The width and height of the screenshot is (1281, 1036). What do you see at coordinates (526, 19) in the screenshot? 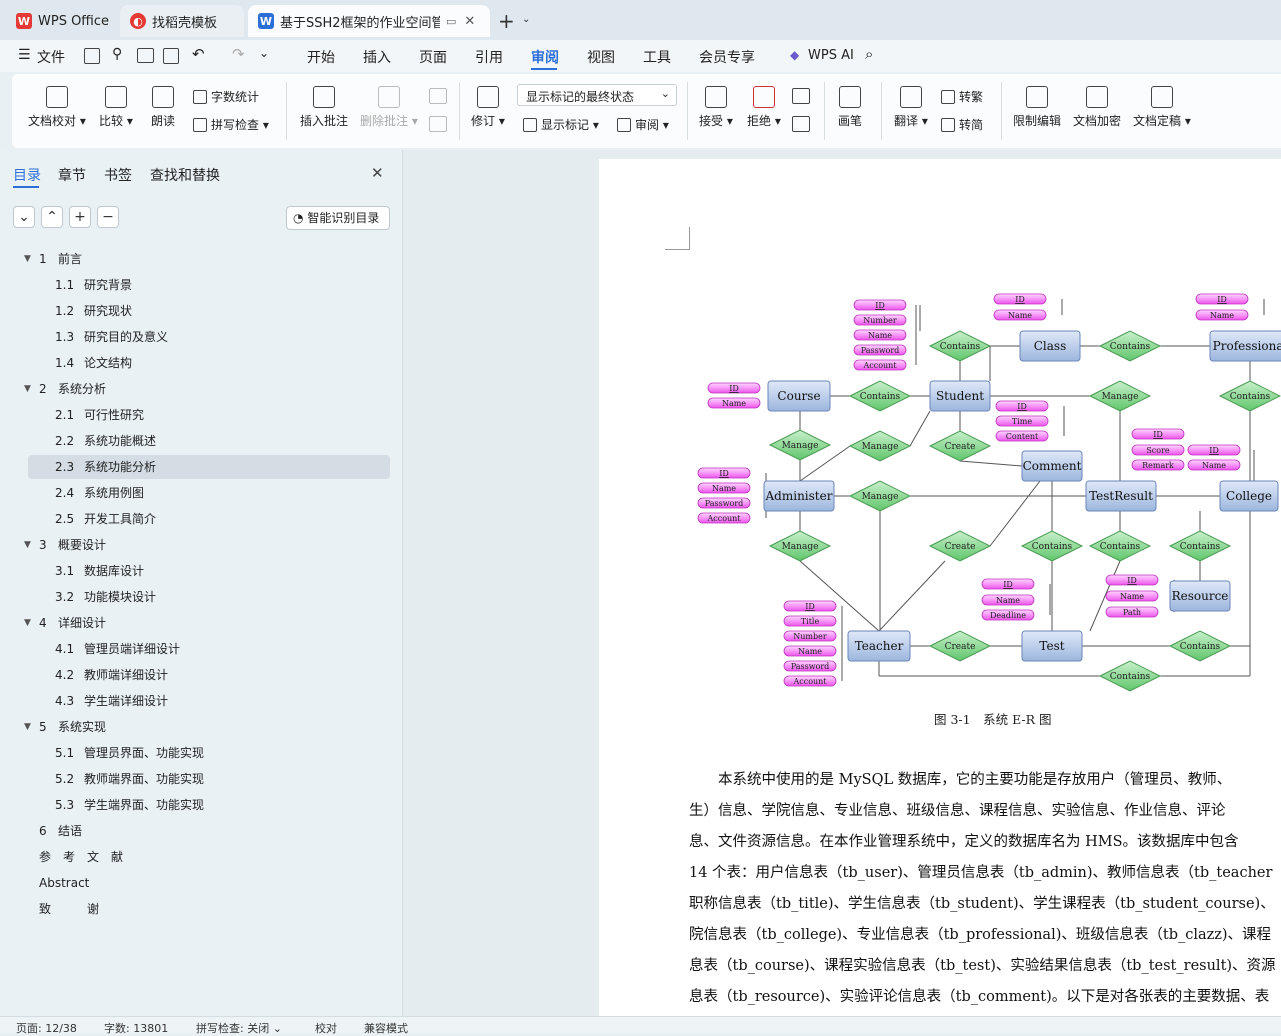
I see `chevron-down-icon: ⌄` at bounding box center [526, 19].